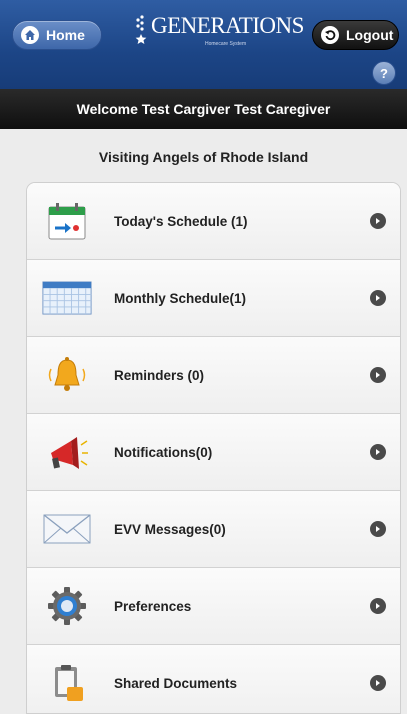 This screenshot has width=407, height=714. I want to click on agency-name: Visiting Angels of Rhode Island, so click(203, 156).